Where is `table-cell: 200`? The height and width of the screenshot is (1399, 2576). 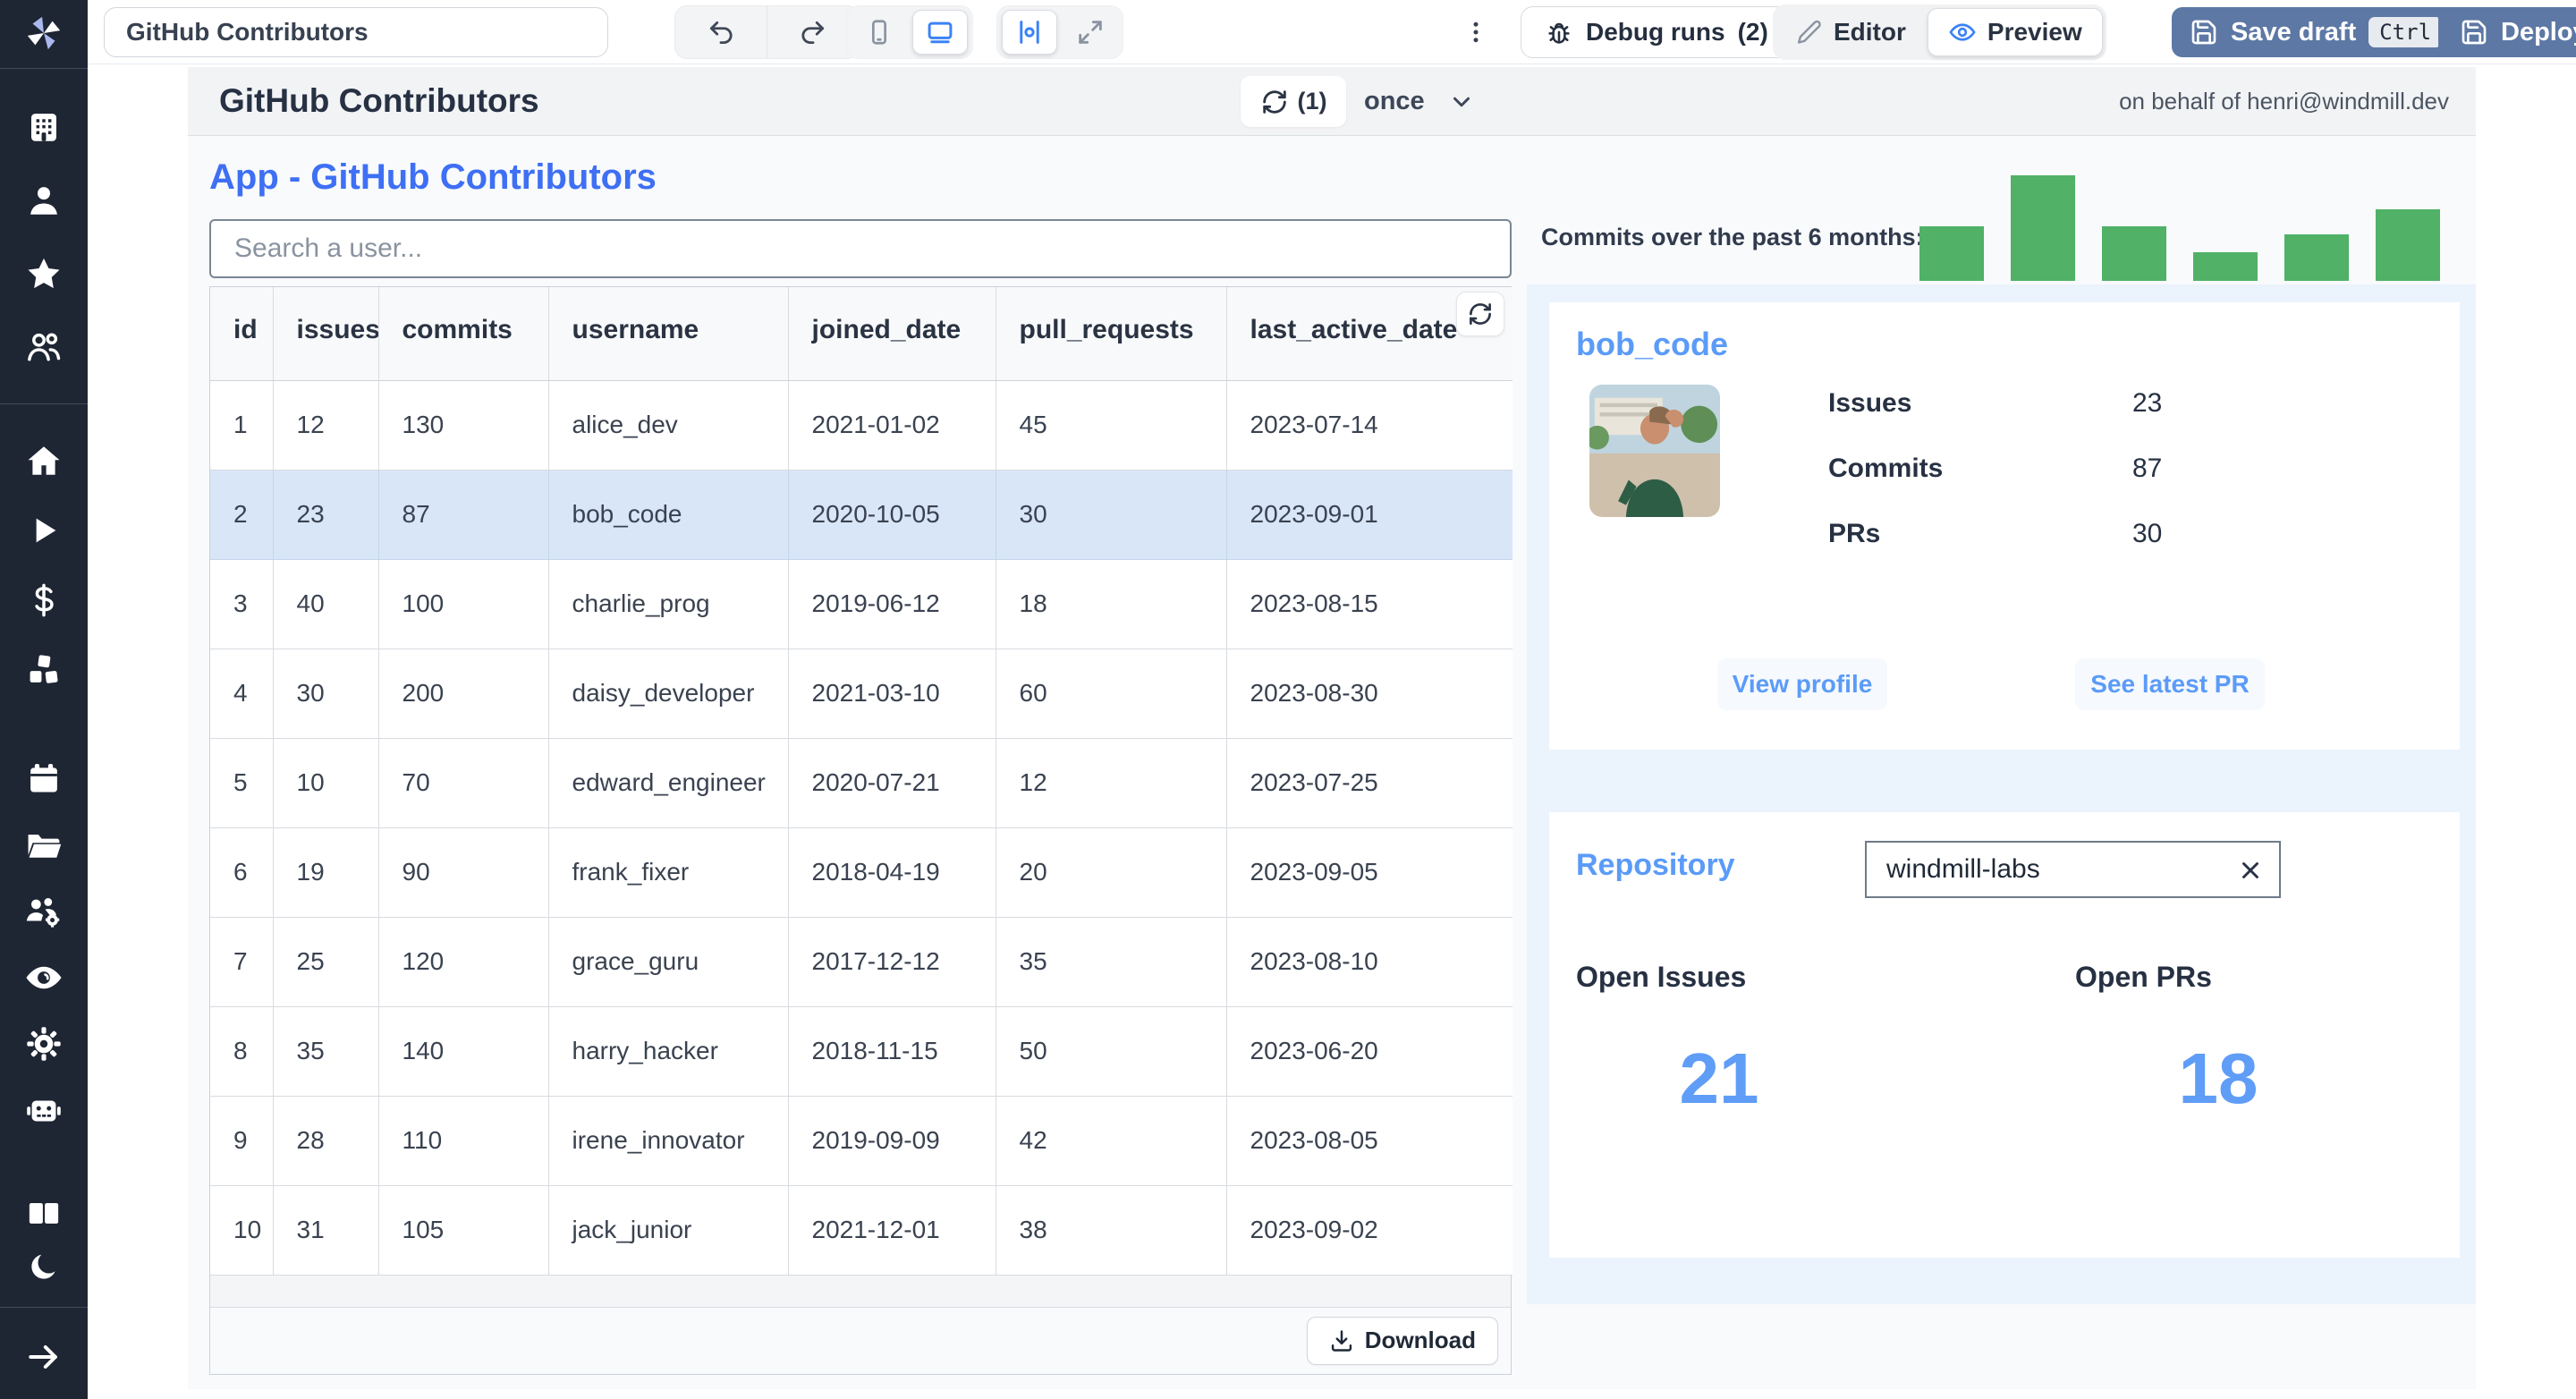 table-cell: 200 is located at coordinates (463, 694).